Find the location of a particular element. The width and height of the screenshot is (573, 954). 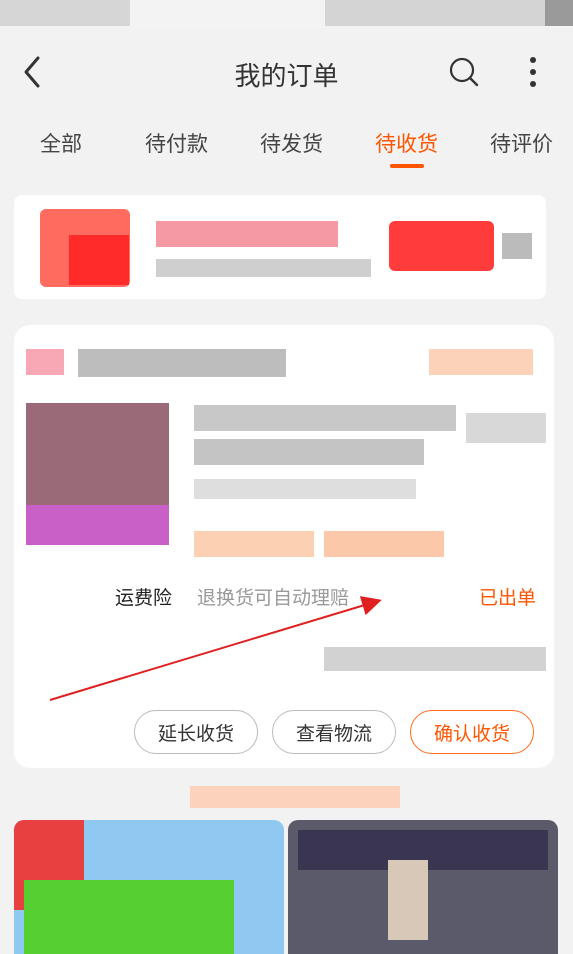

nav-header: 我的订单 is located at coordinates (286, 72).